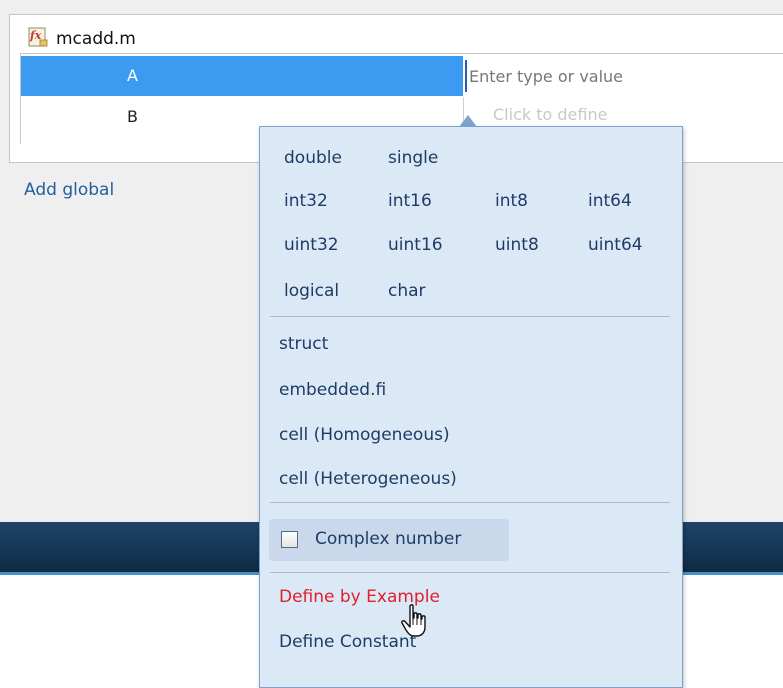 The image size is (783, 688). I want to click on hand-pointer-cursor-icon, so click(413, 620).